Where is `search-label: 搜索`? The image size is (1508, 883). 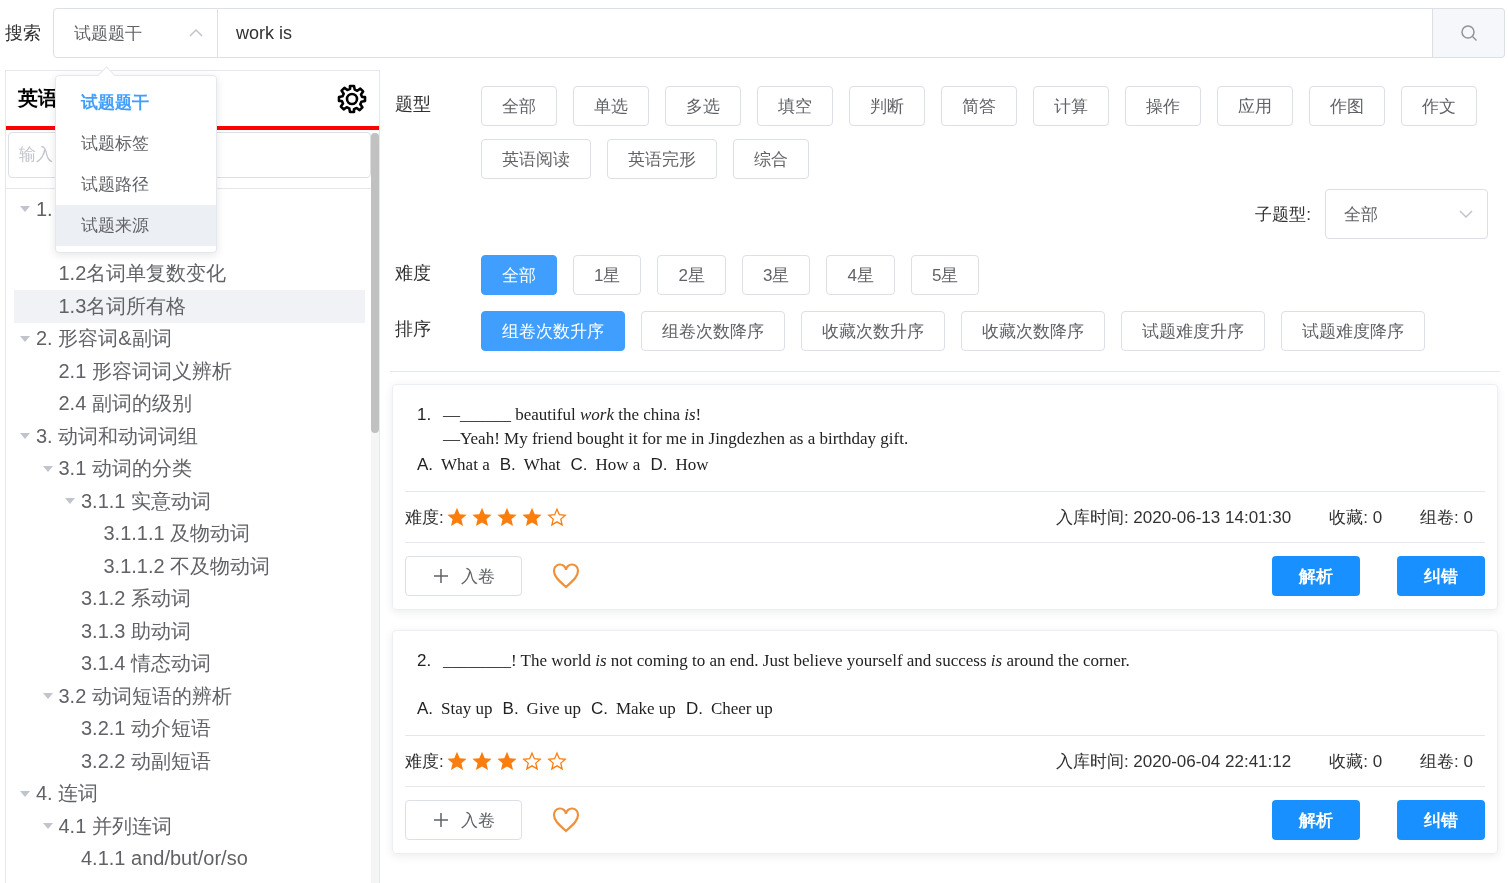 search-label: 搜索 is located at coordinates (23, 33).